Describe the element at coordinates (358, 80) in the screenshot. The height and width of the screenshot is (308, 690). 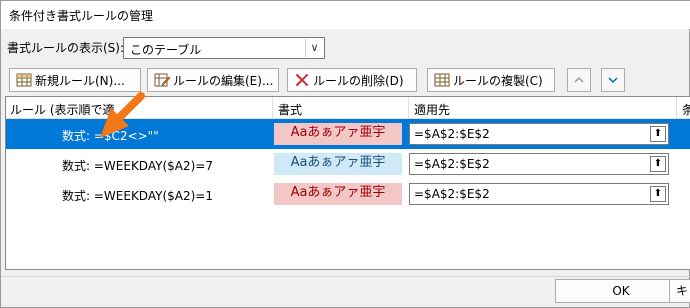
I see `delete-rule-label: ルールの削除(D)` at that location.